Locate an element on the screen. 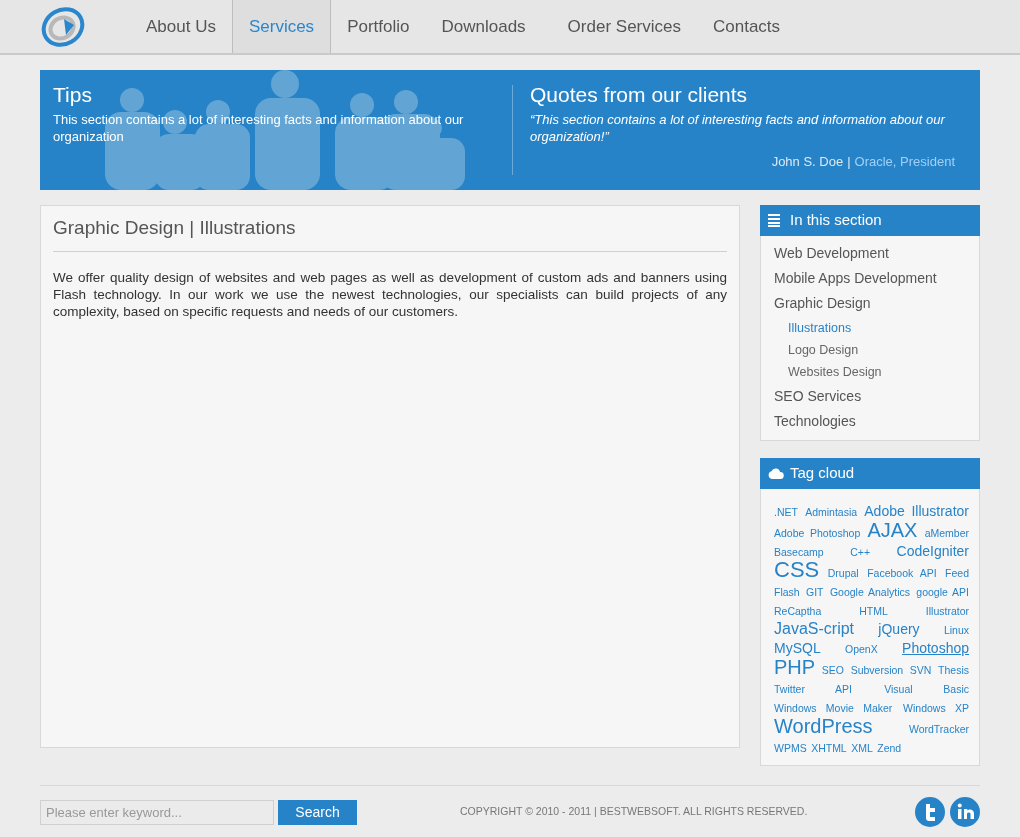 Image resolution: width=1020 pixels, height=837 pixels. tag-cloud-title: Tag cloud is located at coordinates (822, 473).